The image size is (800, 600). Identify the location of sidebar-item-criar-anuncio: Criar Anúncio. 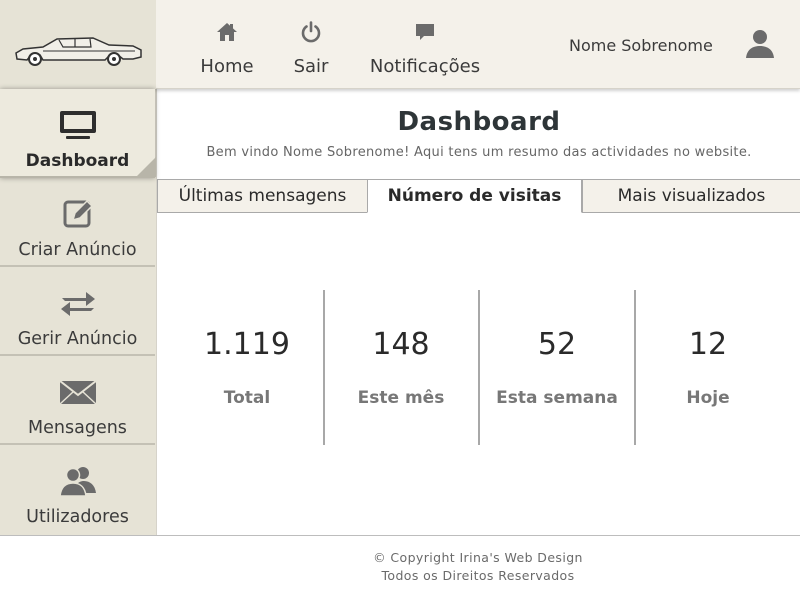
(77, 222).